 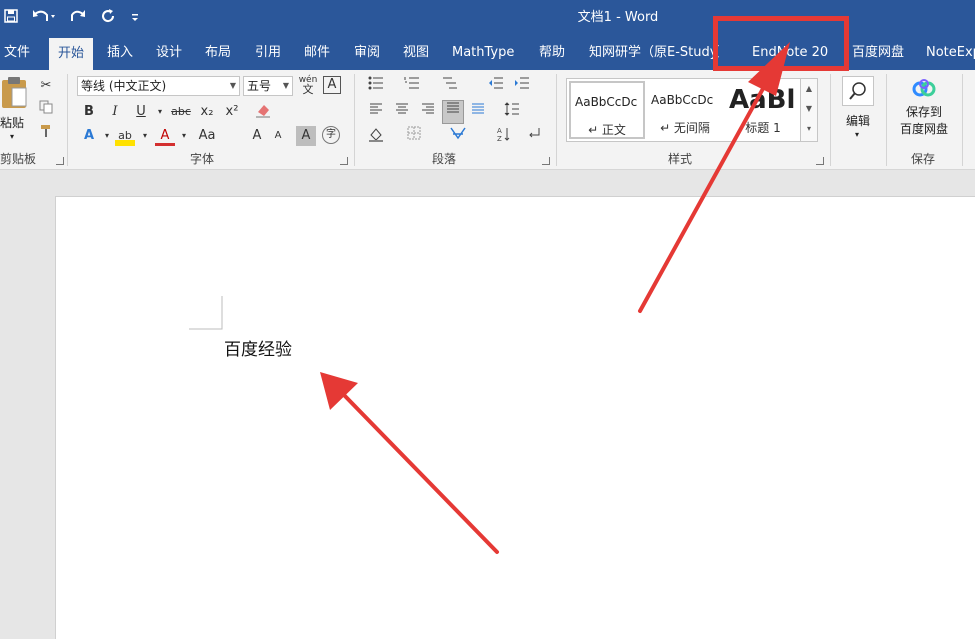 I want to click on shrink-font-button: A, so click(x=278, y=136).